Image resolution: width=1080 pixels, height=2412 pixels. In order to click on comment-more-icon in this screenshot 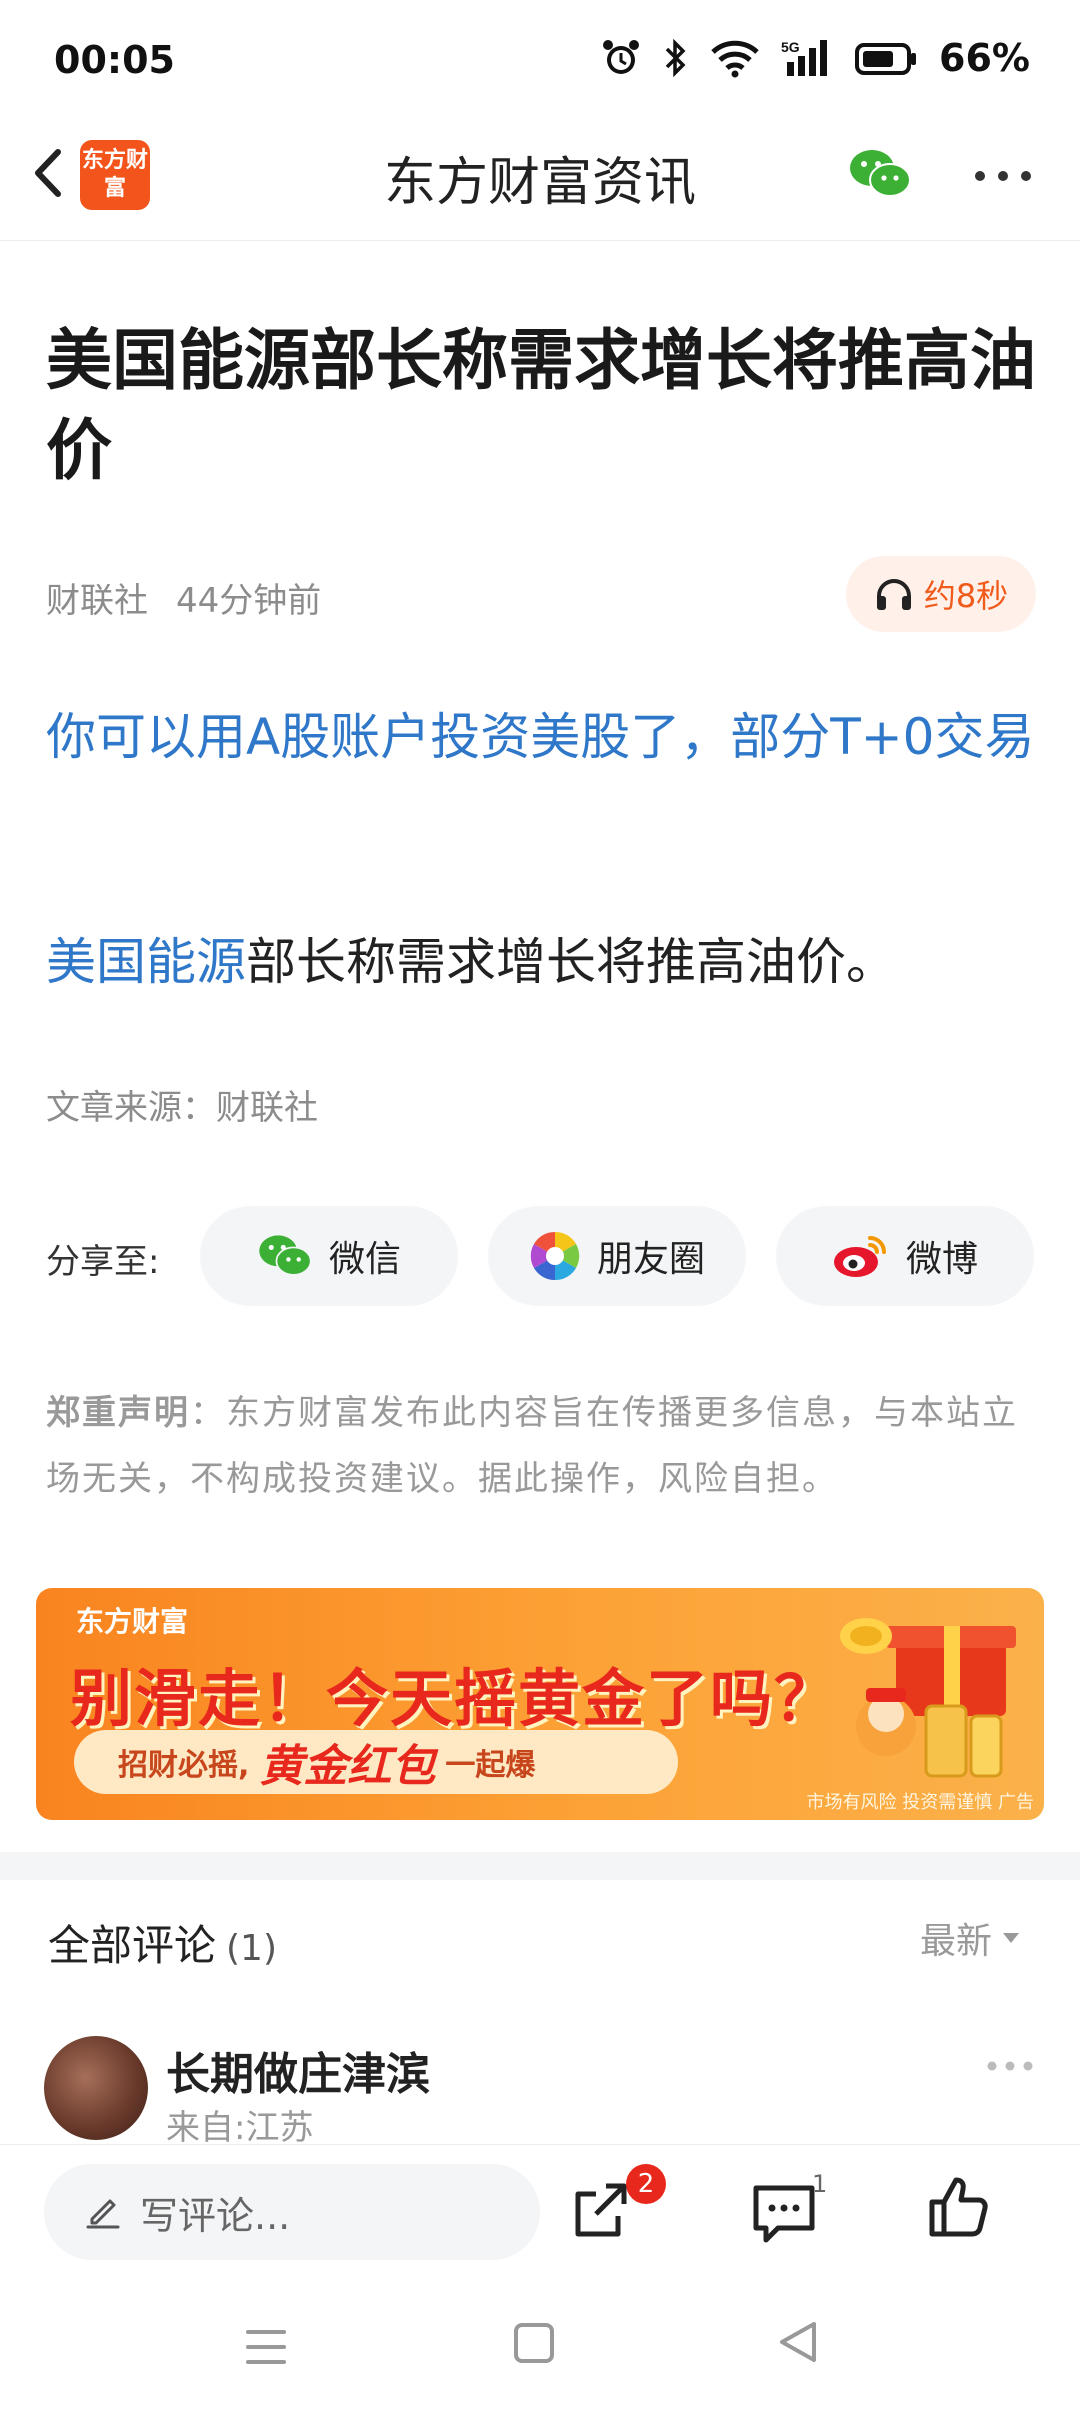, I will do `click(1010, 2066)`.